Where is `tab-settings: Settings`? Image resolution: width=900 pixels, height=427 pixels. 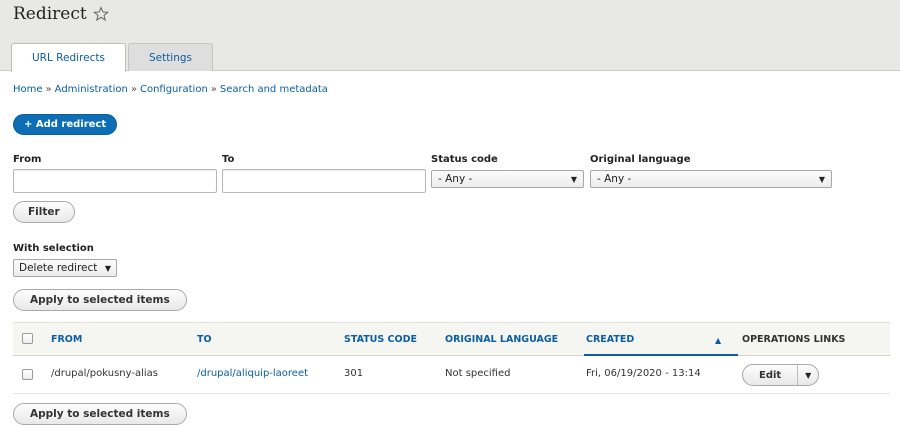 tab-settings: Settings is located at coordinates (170, 57).